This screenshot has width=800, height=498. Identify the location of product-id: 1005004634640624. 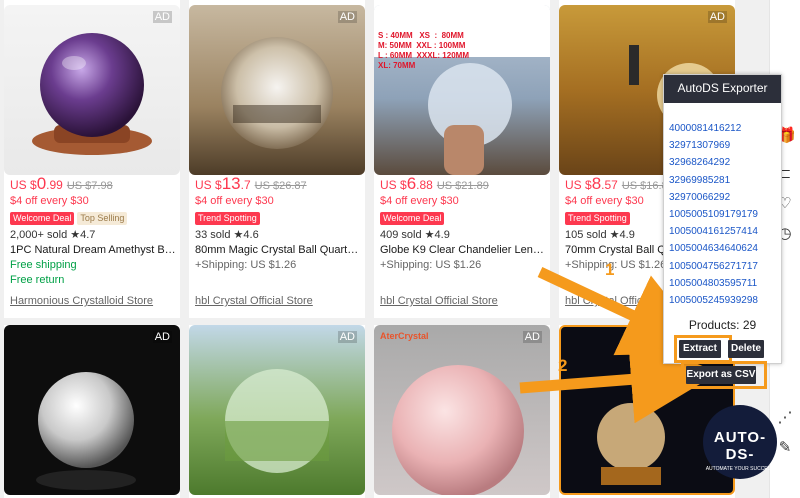
(713, 248).